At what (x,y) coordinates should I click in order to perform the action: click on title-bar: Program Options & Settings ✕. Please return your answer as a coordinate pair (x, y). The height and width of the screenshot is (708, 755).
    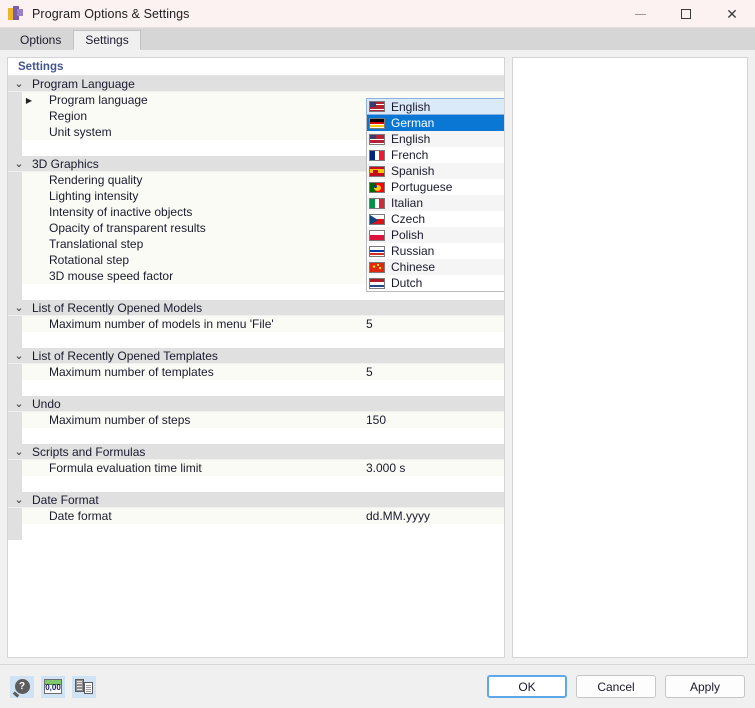
    Looking at the image, I should click on (377, 14).